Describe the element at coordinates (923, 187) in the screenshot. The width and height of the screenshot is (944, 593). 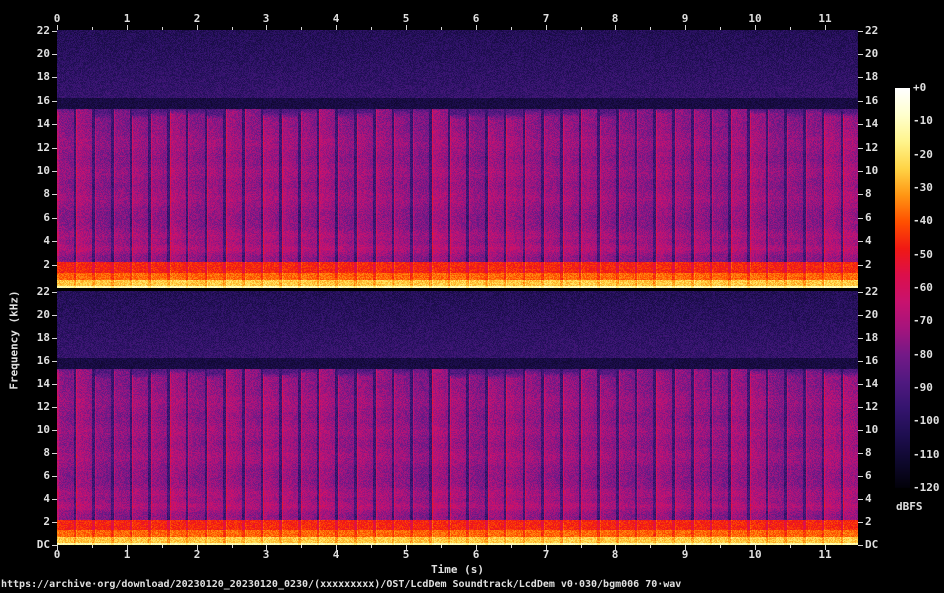
I see `colorbar-tick-label: -30` at that location.